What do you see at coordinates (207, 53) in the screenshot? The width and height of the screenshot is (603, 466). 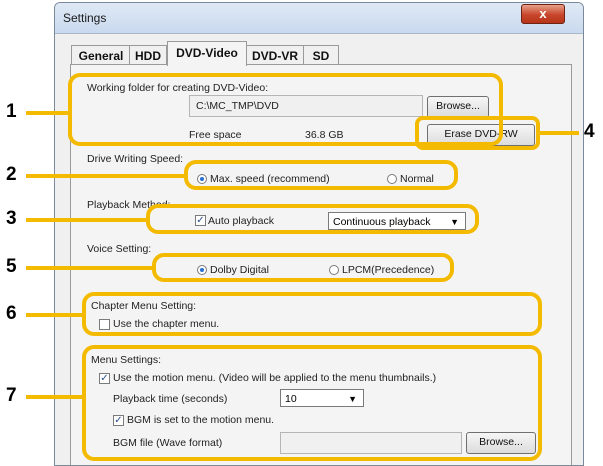 I see `tab-dvd-video: DVD-Video` at bounding box center [207, 53].